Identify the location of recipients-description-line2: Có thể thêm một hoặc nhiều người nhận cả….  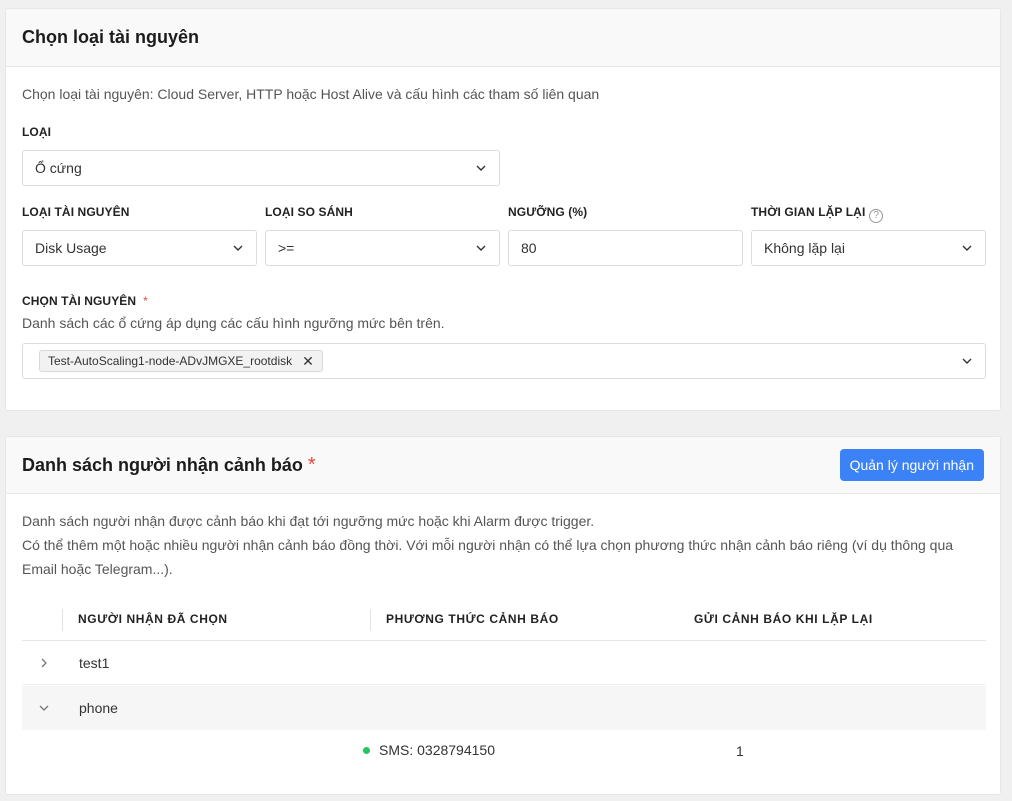
(488, 557).